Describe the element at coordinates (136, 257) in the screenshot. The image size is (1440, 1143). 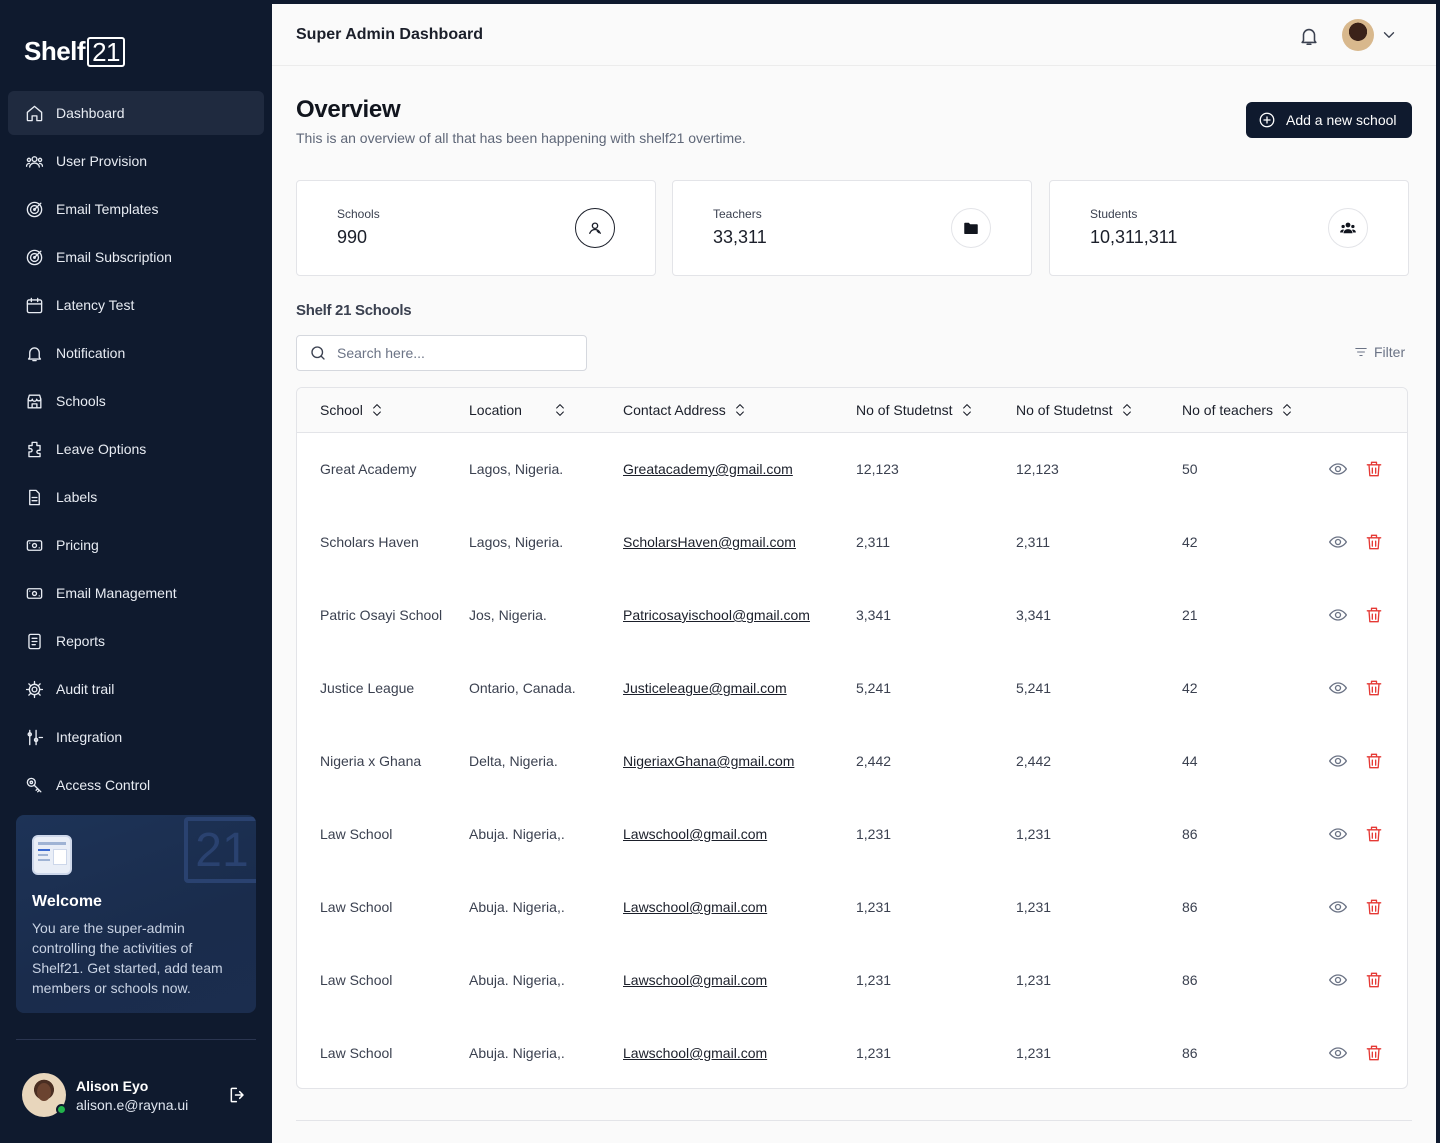
I see `sidebar-item-email-subscription: Email Subscription` at that location.